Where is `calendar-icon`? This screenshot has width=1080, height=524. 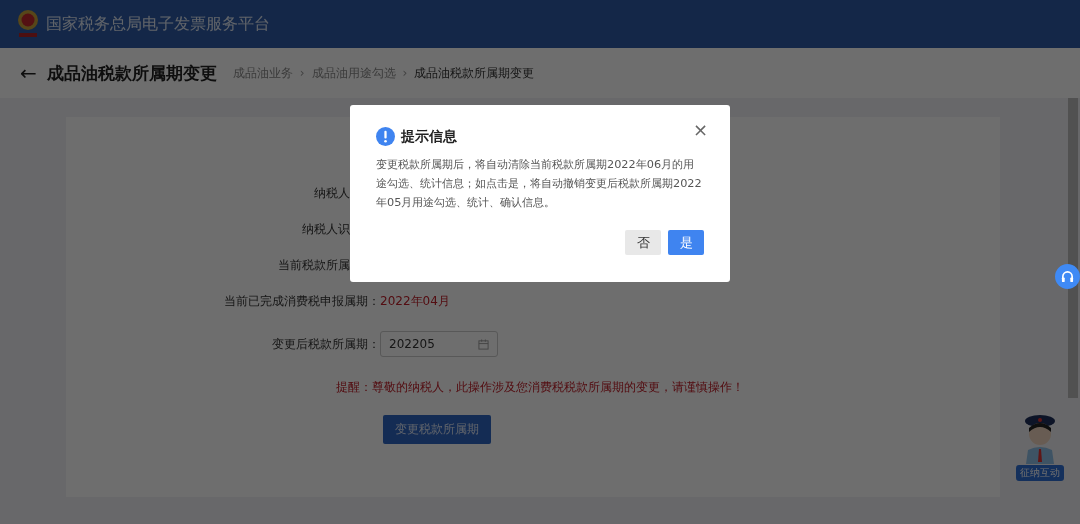 calendar-icon is located at coordinates (483, 344).